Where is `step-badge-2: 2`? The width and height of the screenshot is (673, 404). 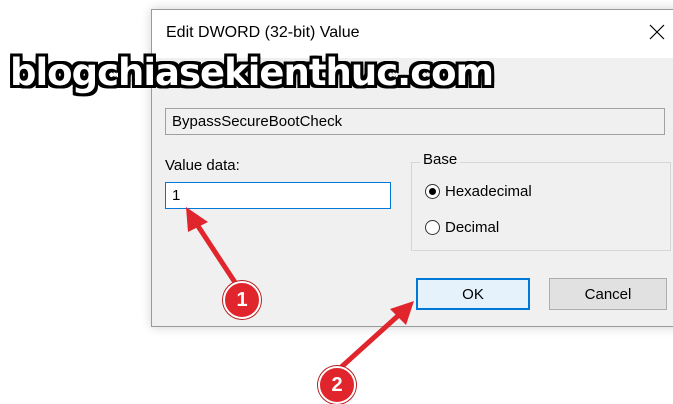 step-badge-2: 2 is located at coordinates (337, 385).